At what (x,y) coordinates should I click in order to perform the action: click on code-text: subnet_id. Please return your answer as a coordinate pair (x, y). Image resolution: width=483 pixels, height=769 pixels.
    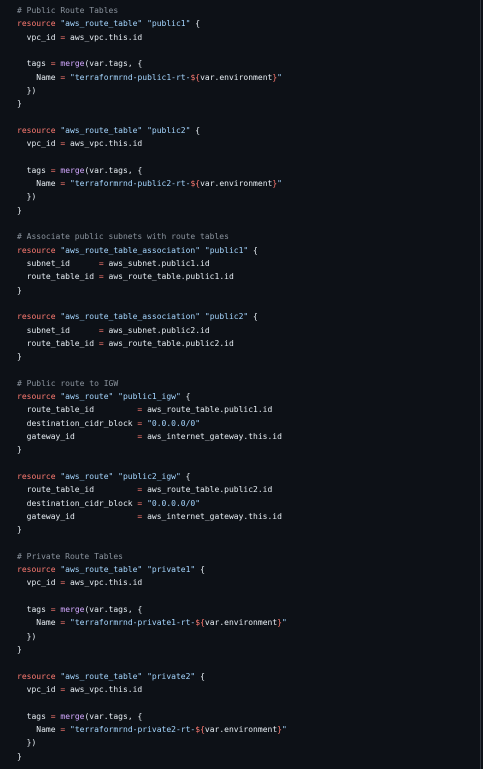
    Looking at the image, I should click on (58, 263).